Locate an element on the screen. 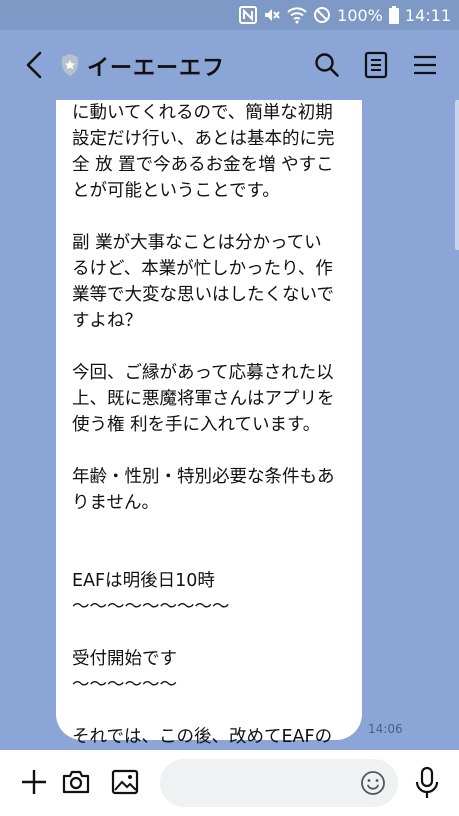  message-line: に動いてくれるので、簡単な初期 is located at coordinates (202, 113).